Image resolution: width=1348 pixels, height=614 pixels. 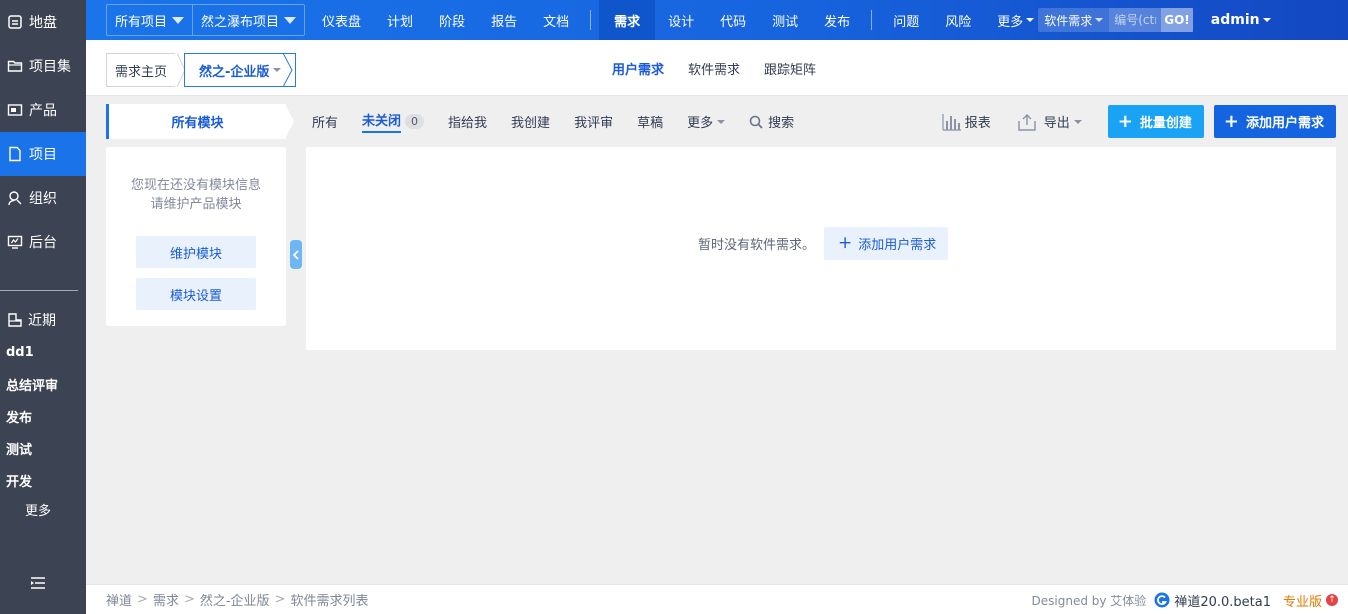 What do you see at coordinates (530, 121) in the screenshot?
I see `filter-created-by-me: 我创建` at bounding box center [530, 121].